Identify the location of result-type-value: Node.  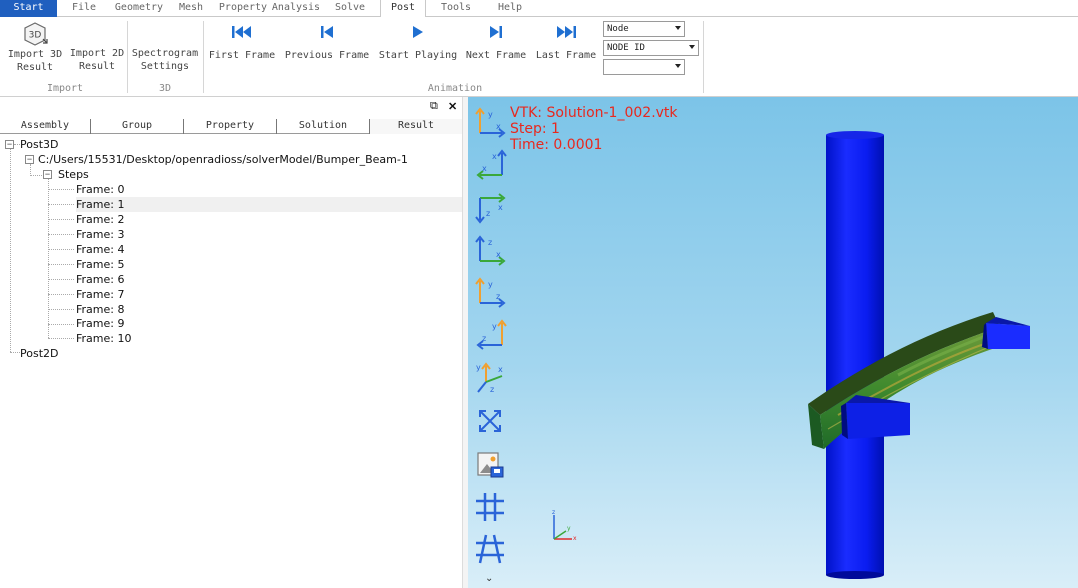
(618, 29).